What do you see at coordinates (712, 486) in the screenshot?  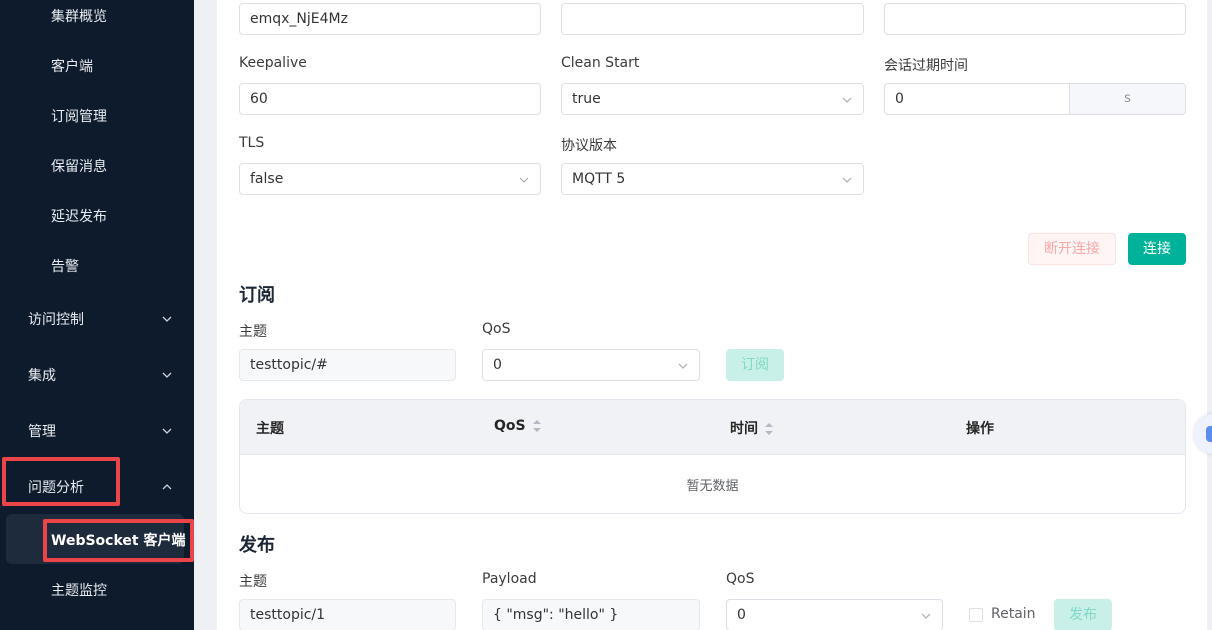 I see `table-empty-text: 暂无数据` at bounding box center [712, 486].